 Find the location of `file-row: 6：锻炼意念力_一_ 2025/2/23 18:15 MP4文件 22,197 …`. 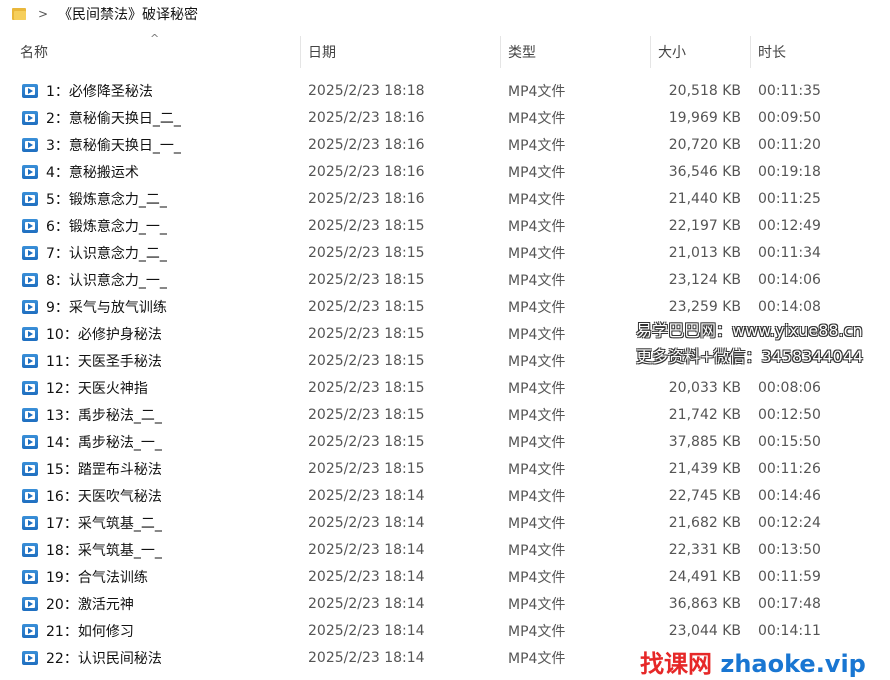

file-row: 6：锻炼意念力_一_ 2025/2/23 18:15 MP4文件 22,197 … is located at coordinates (445, 225).